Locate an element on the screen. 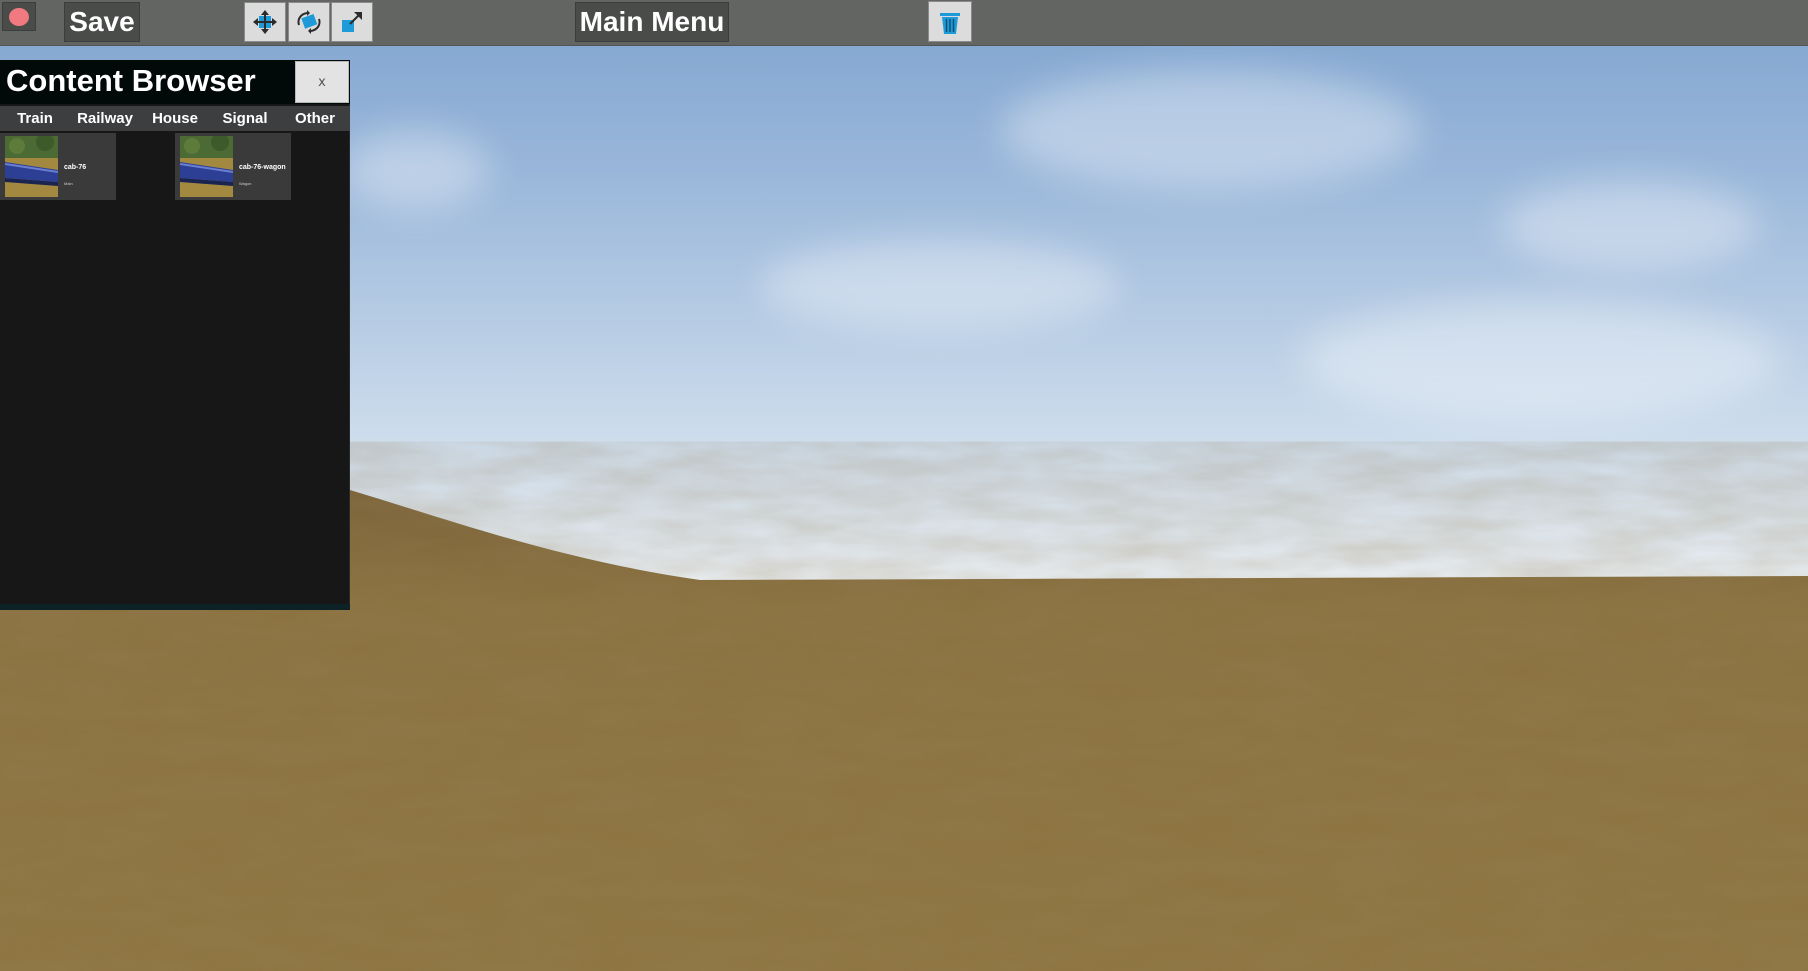 The width and height of the screenshot is (1808, 971). tab-train: Train is located at coordinates (35, 118).